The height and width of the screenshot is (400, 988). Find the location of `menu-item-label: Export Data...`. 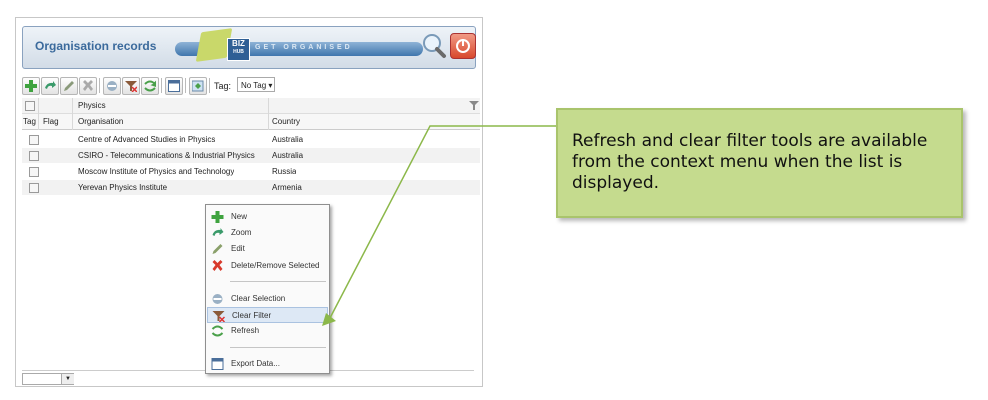

menu-item-label: Export Data... is located at coordinates (255, 363).